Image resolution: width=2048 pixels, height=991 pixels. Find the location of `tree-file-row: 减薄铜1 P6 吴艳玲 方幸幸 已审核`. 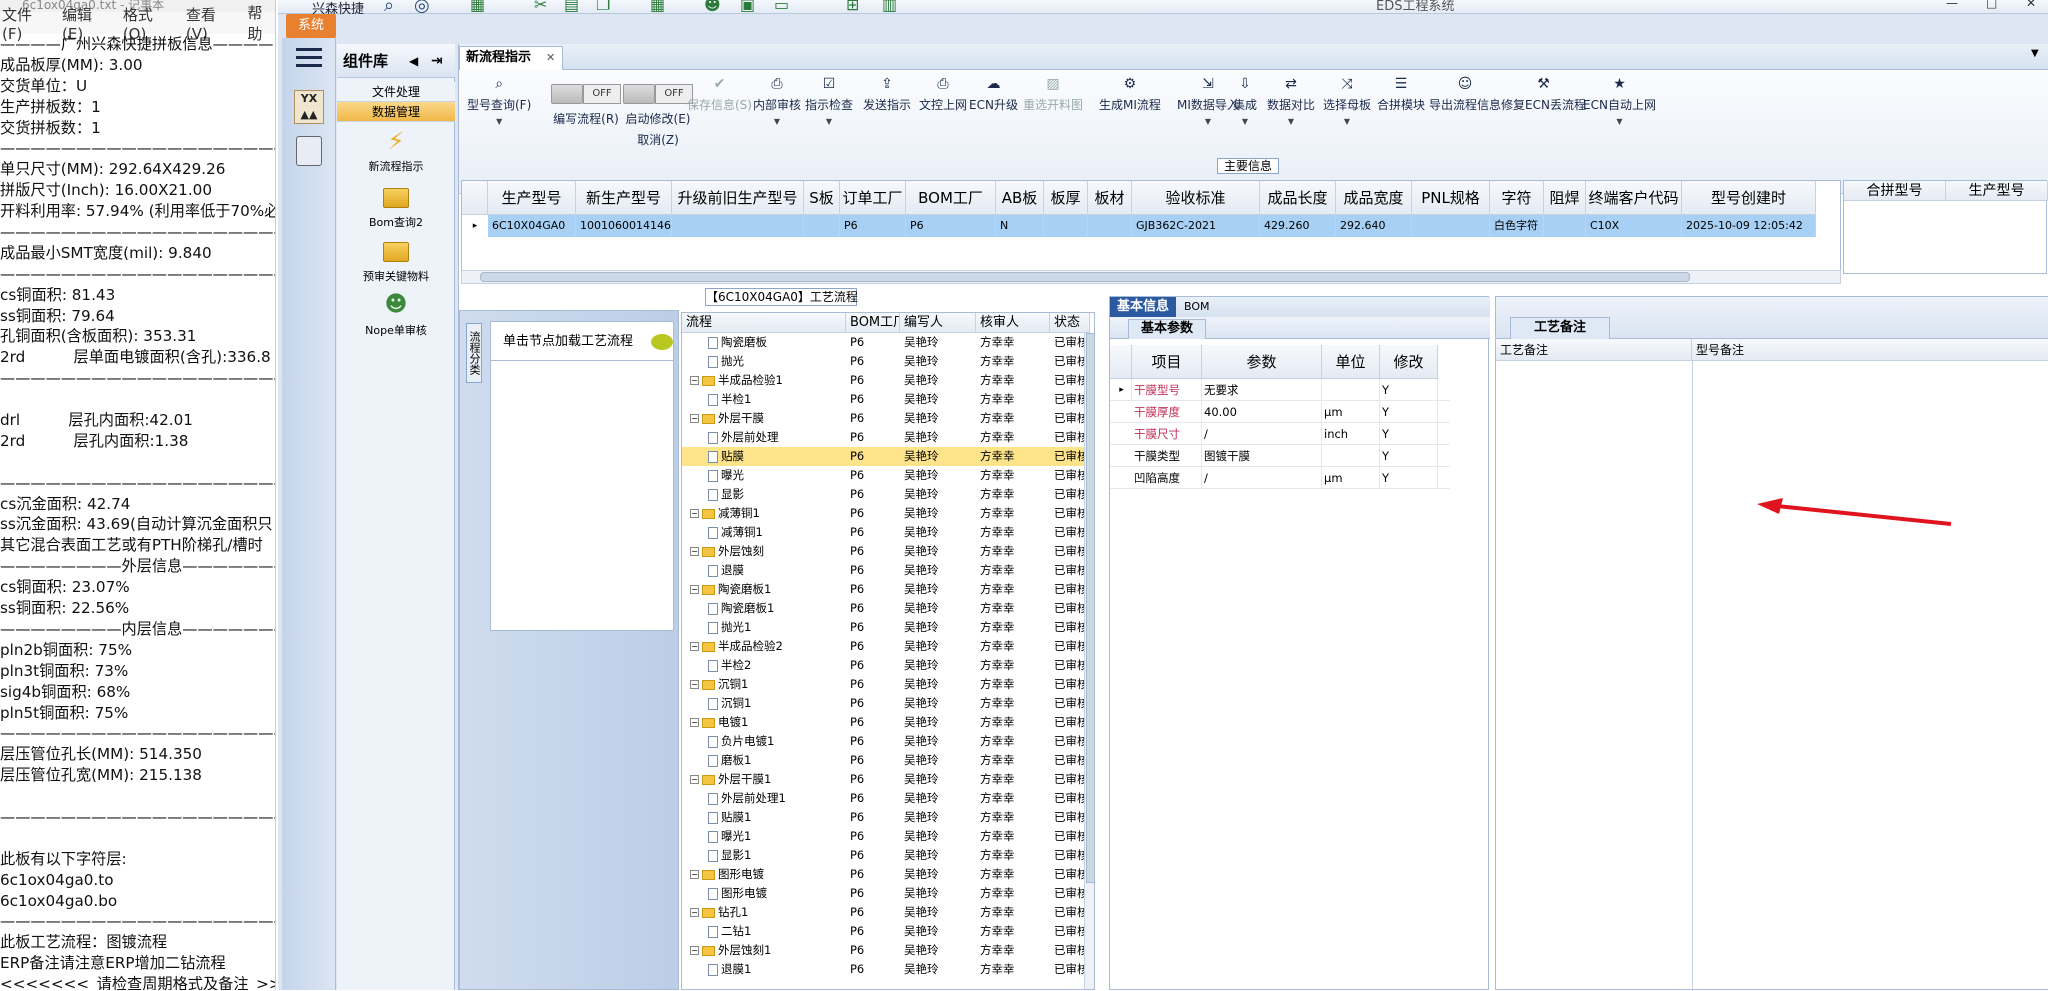

tree-file-row: 减薄铜1 P6 吴艳玲 方幸幸 已审核 is located at coordinates (888, 532).